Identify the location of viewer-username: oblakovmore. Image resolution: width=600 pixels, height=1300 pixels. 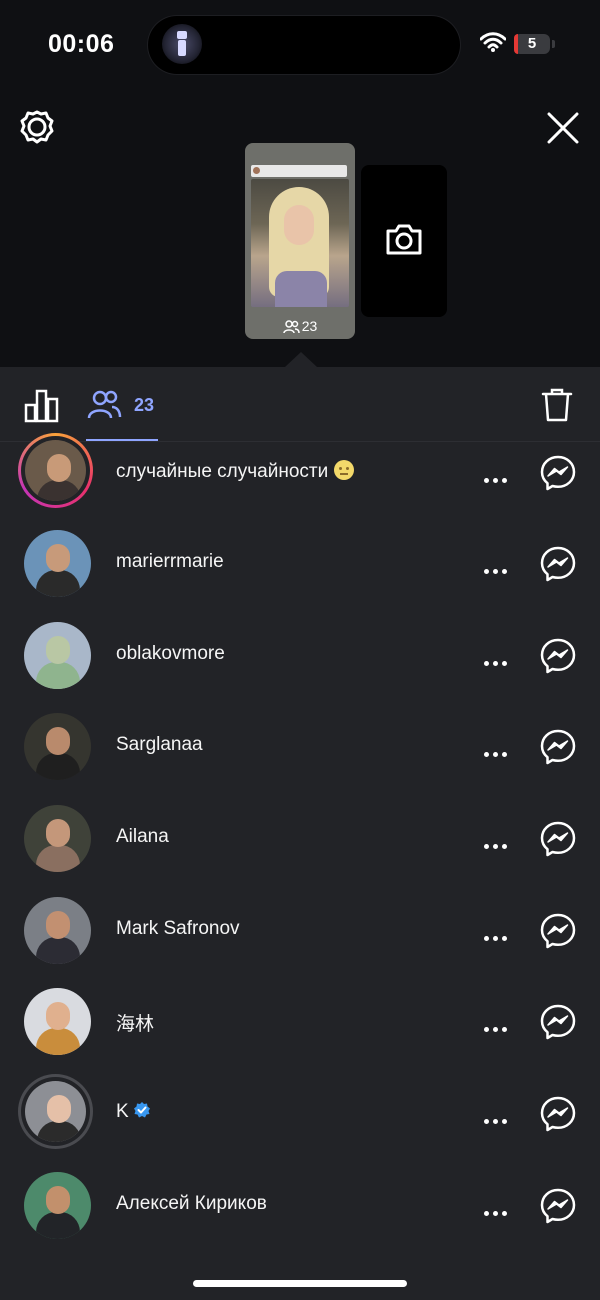
(170, 654).